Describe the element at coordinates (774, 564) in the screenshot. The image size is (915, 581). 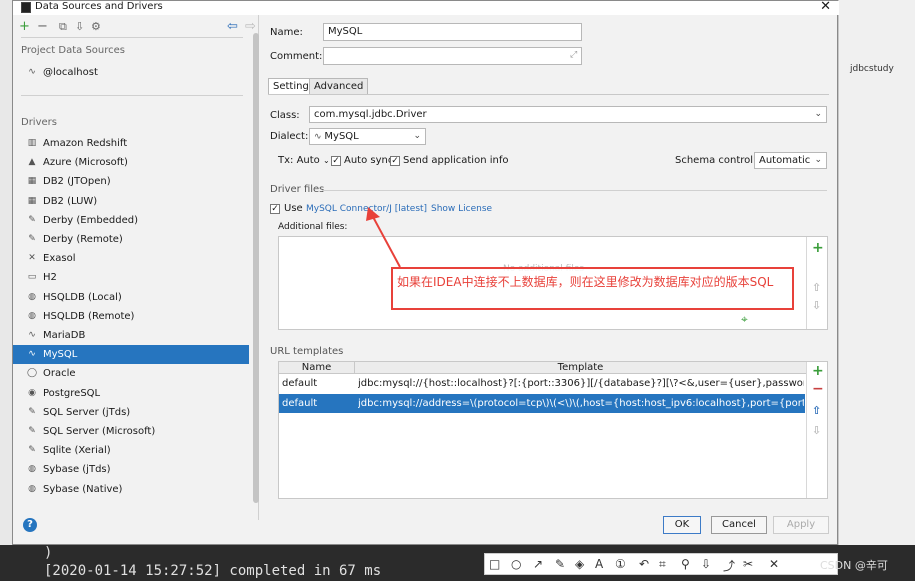
I see `close-tool-icon: ✕` at that location.